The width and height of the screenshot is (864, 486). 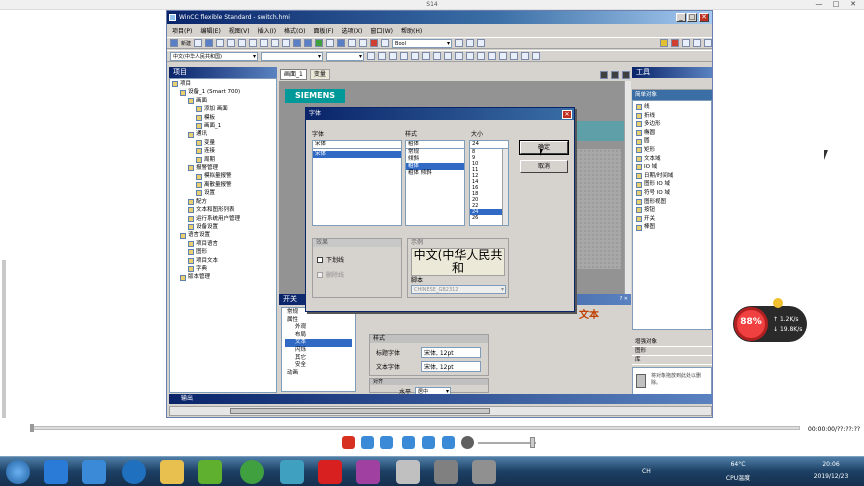 I want to click on zoom-fit-icon, so click(x=481, y=43).